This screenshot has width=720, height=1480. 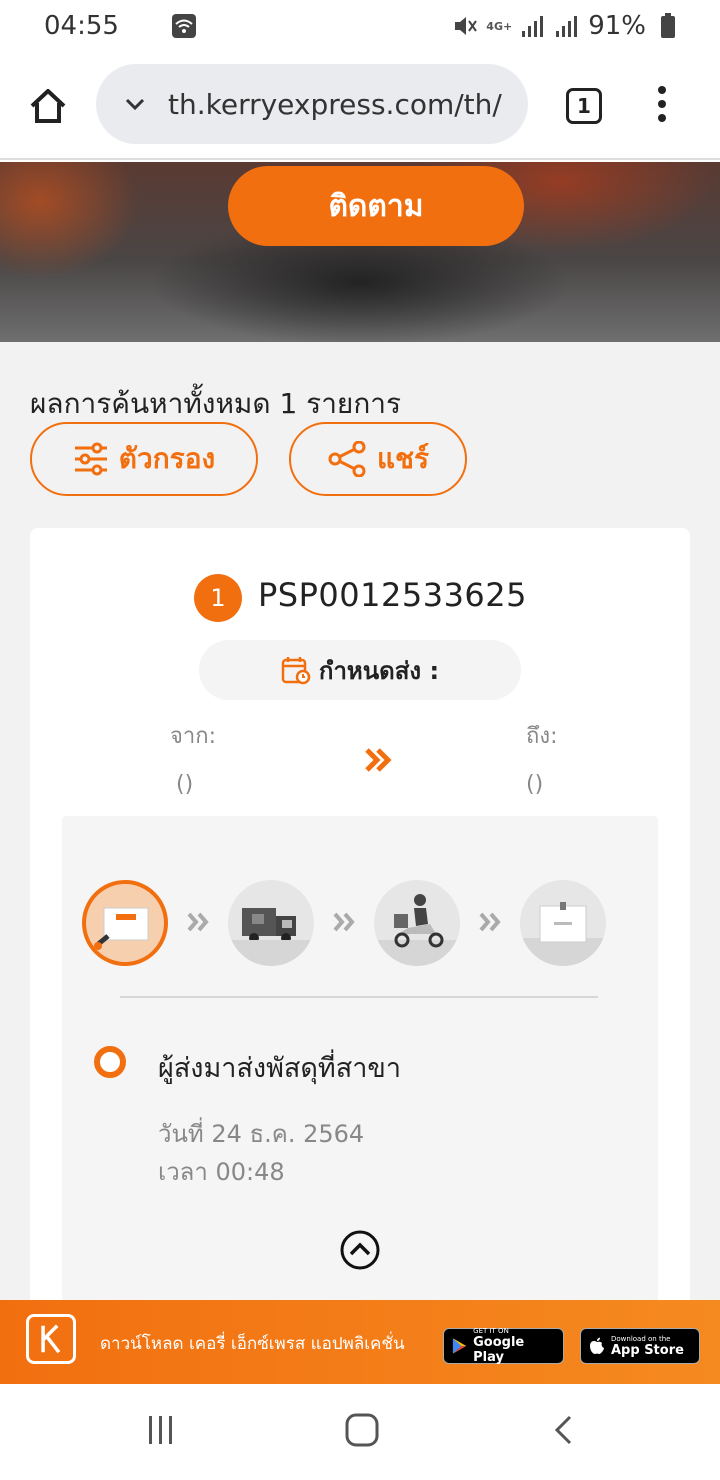 I want to click on share-button: แชร์, so click(x=378, y=459).